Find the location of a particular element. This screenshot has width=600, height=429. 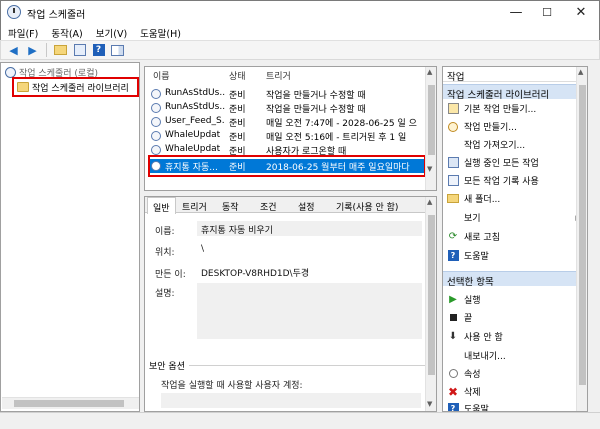

show-hide-pane-icon is located at coordinates (117, 50).